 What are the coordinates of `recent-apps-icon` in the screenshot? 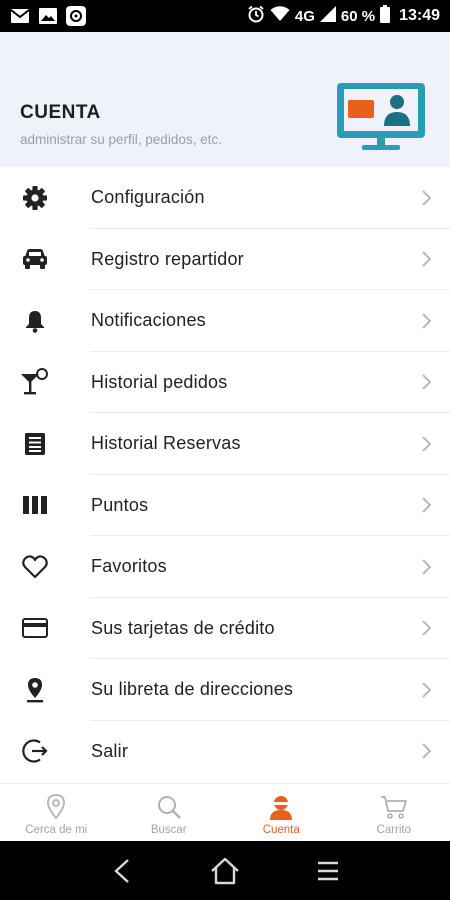 It's located at (328, 871).